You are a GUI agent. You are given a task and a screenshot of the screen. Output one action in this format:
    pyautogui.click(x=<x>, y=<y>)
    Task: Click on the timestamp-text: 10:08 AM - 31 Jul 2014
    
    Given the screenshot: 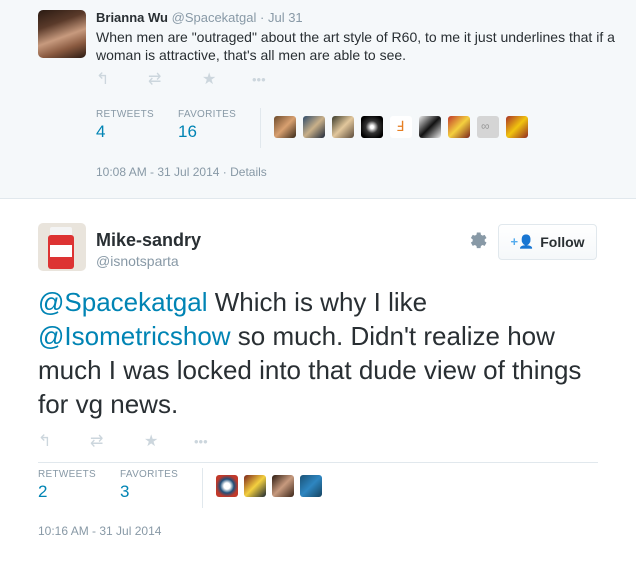 What is the action you would take?
    pyautogui.click(x=157, y=172)
    